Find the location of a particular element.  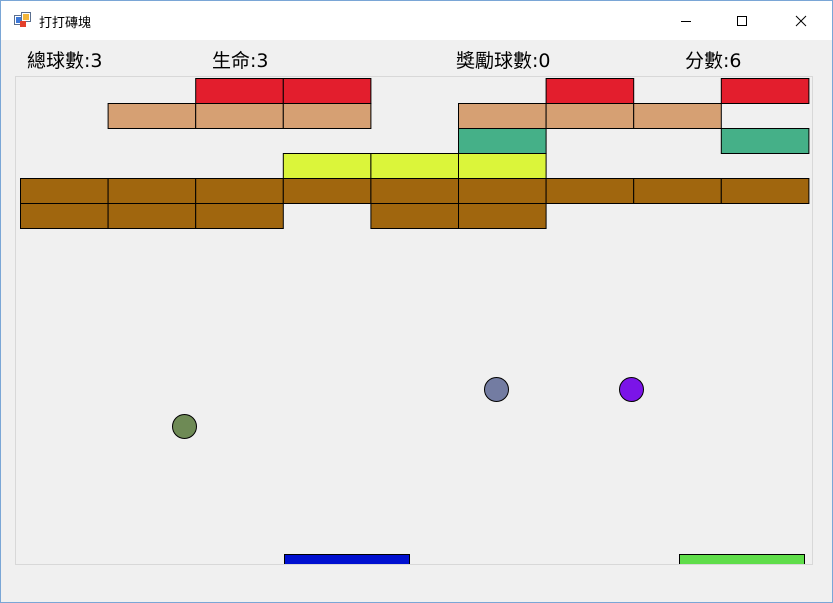

close-icon is located at coordinates (801, 20).